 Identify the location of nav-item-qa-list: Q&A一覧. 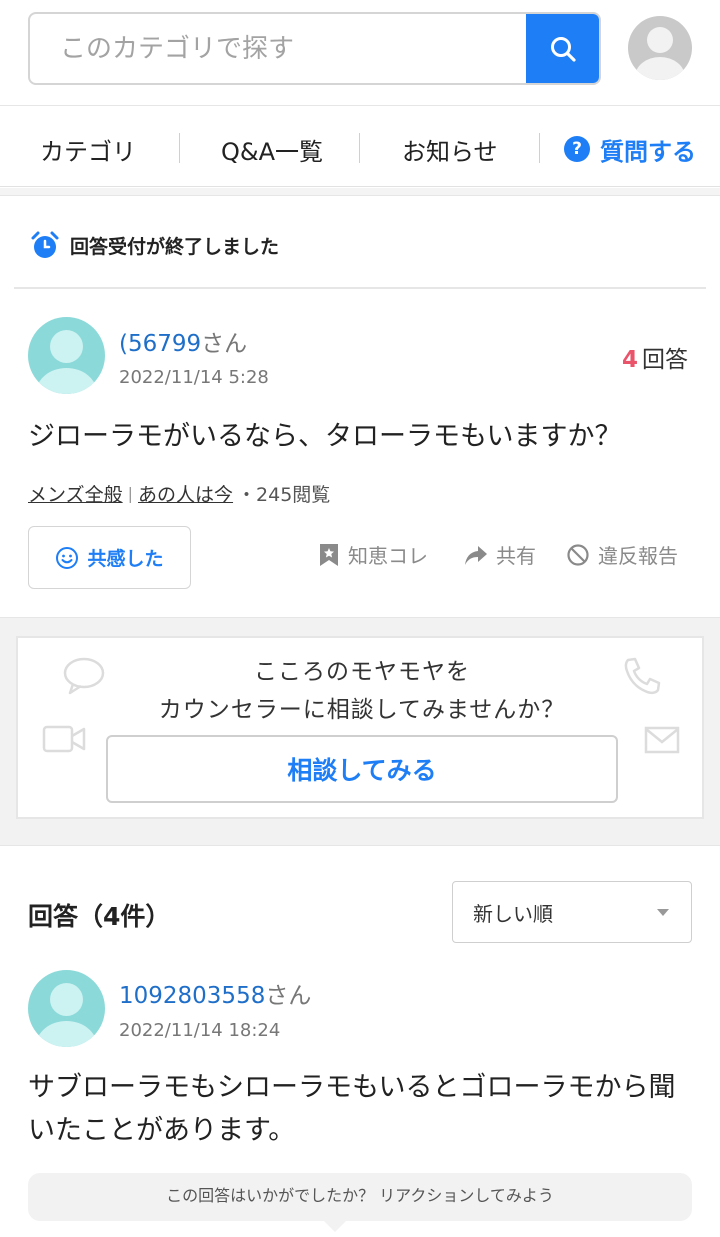
(272, 149).